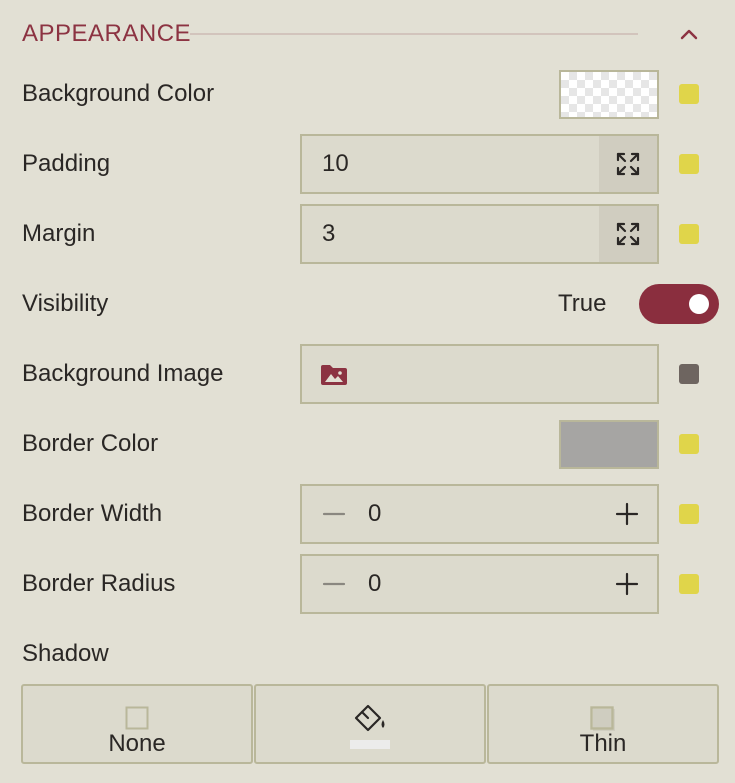  Describe the element at coordinates (137, 743) in the screenshot. I see `shadow-option-label: None` at that location.